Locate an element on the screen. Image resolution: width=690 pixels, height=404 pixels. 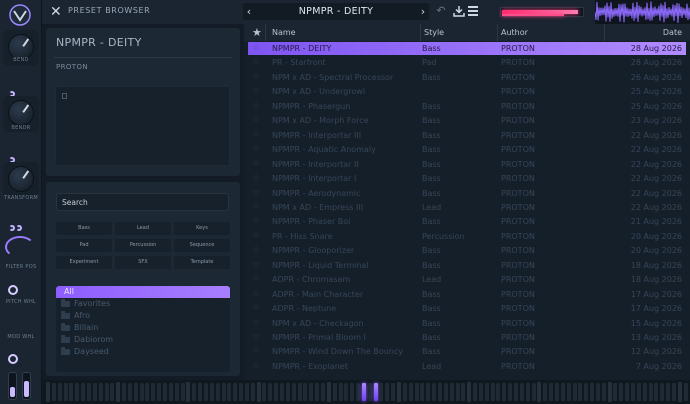
bank-item-favorites: Favorites is located at coordinates (143, 304).